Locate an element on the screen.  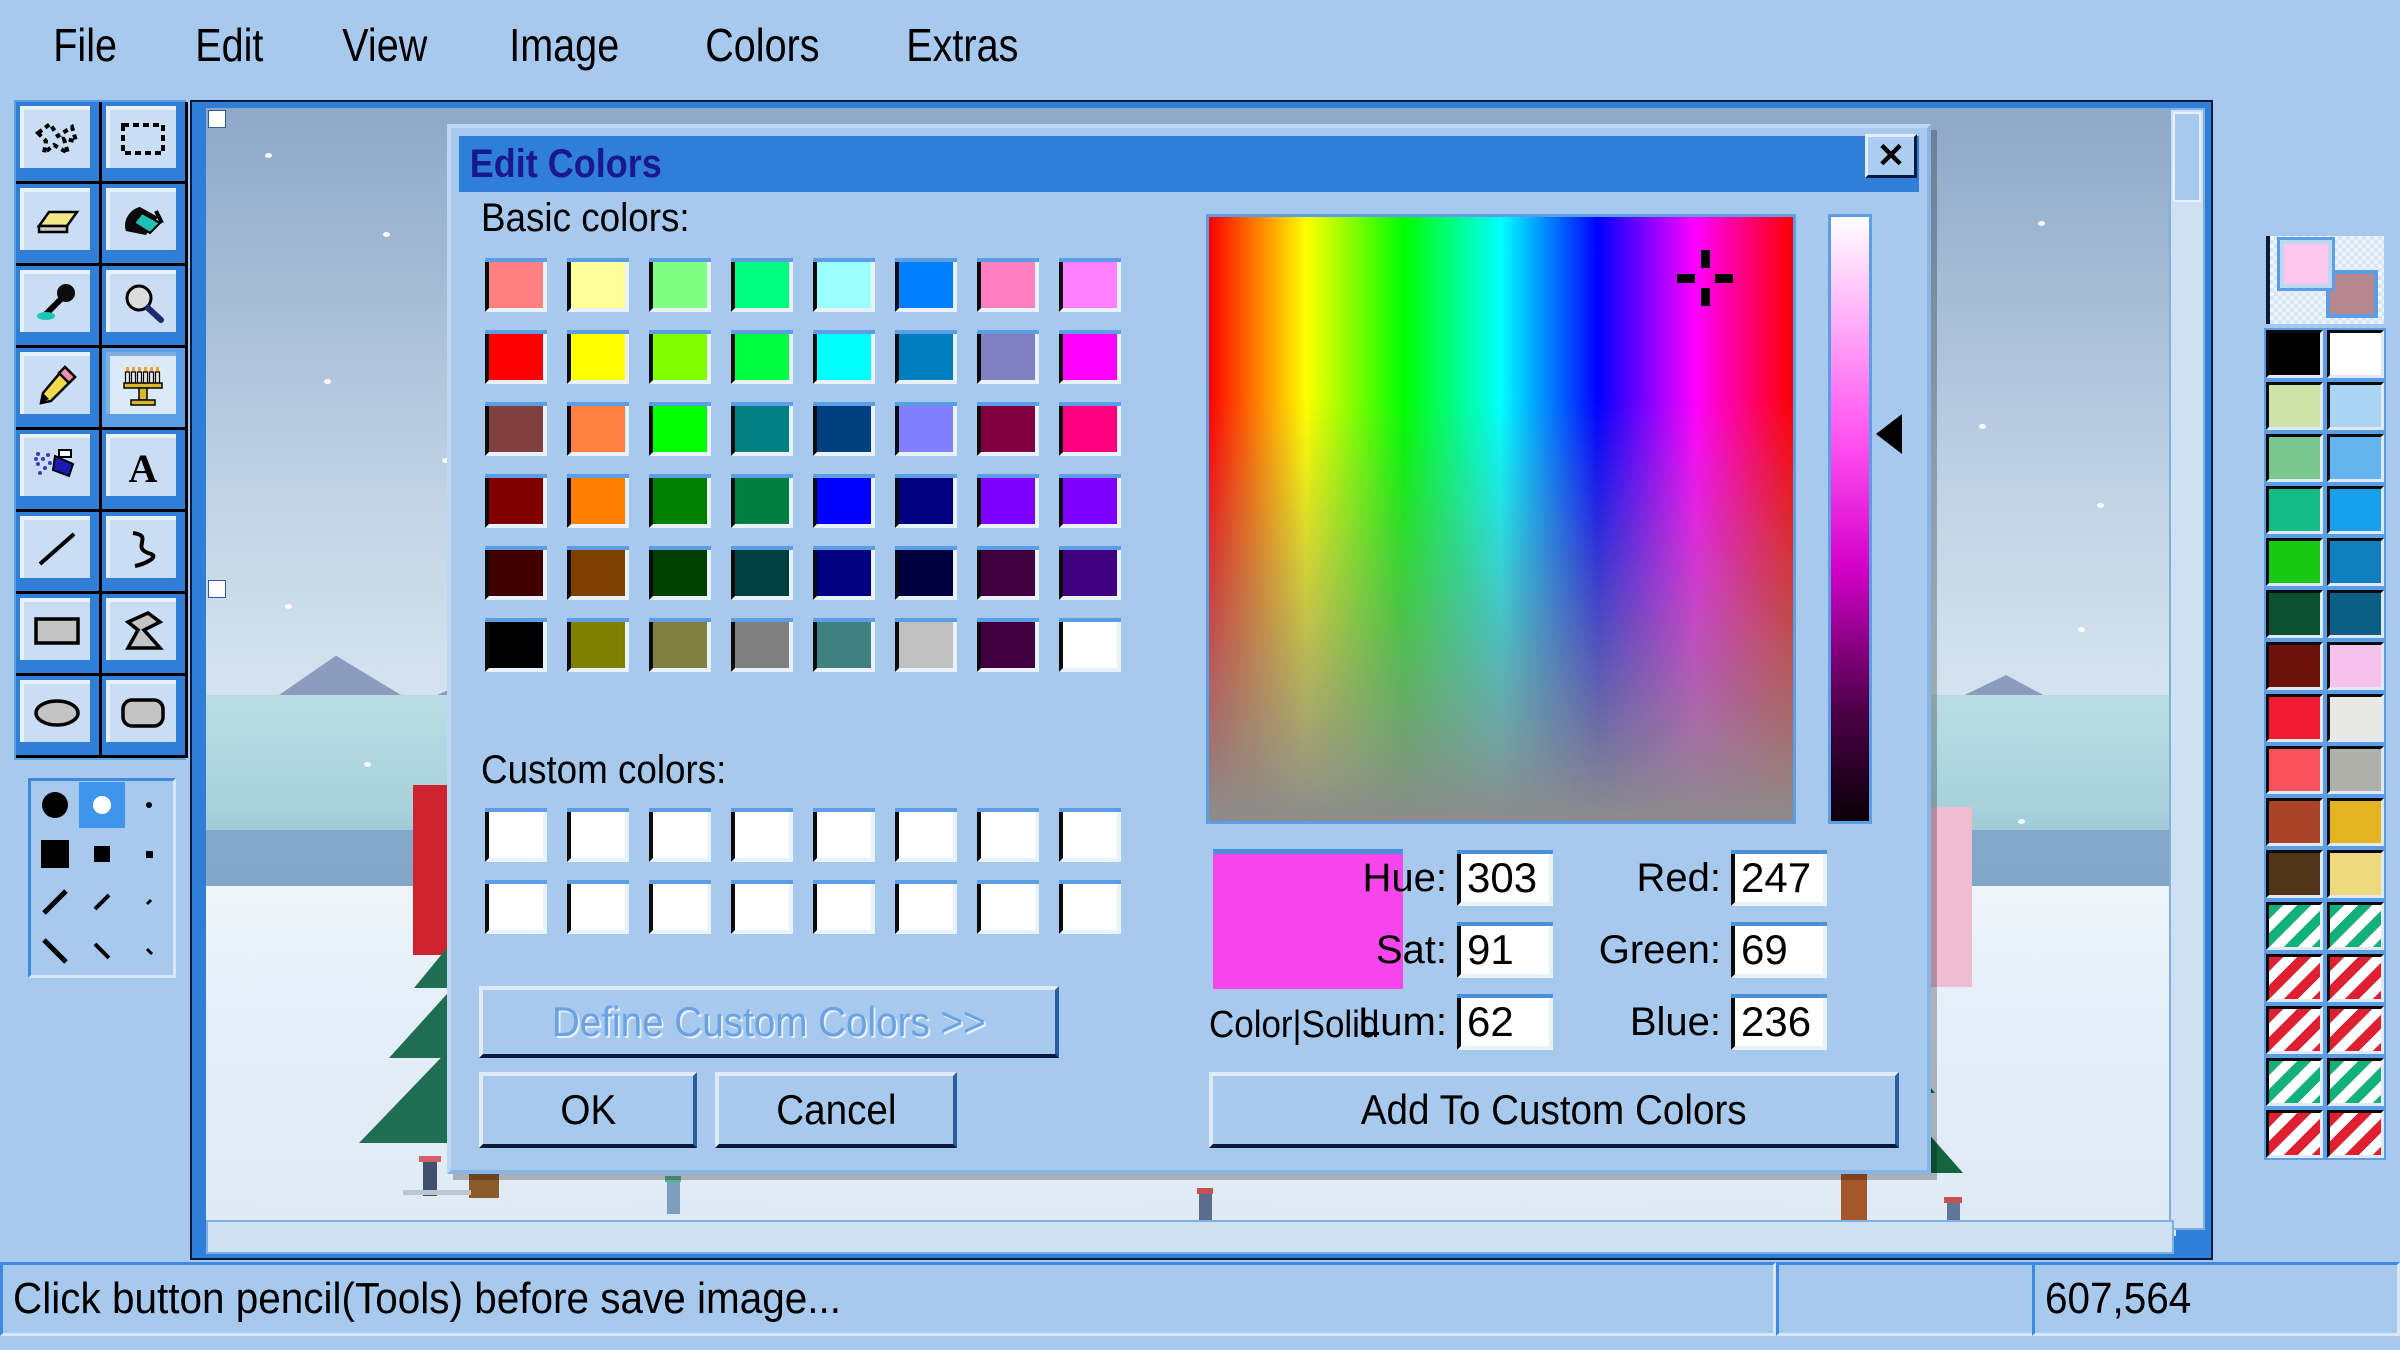
luminance-slider-arrow is located at coordinates (1889, 433).